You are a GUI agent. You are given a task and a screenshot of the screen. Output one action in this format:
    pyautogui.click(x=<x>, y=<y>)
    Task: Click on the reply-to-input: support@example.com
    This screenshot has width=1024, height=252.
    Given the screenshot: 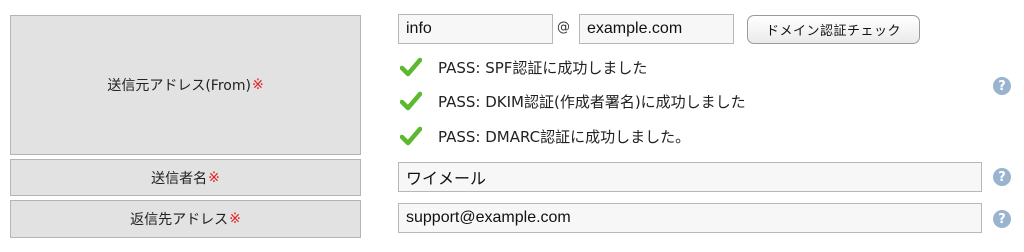 What is the action you would take?
    pyautogui.click(x=690, y=218)
    